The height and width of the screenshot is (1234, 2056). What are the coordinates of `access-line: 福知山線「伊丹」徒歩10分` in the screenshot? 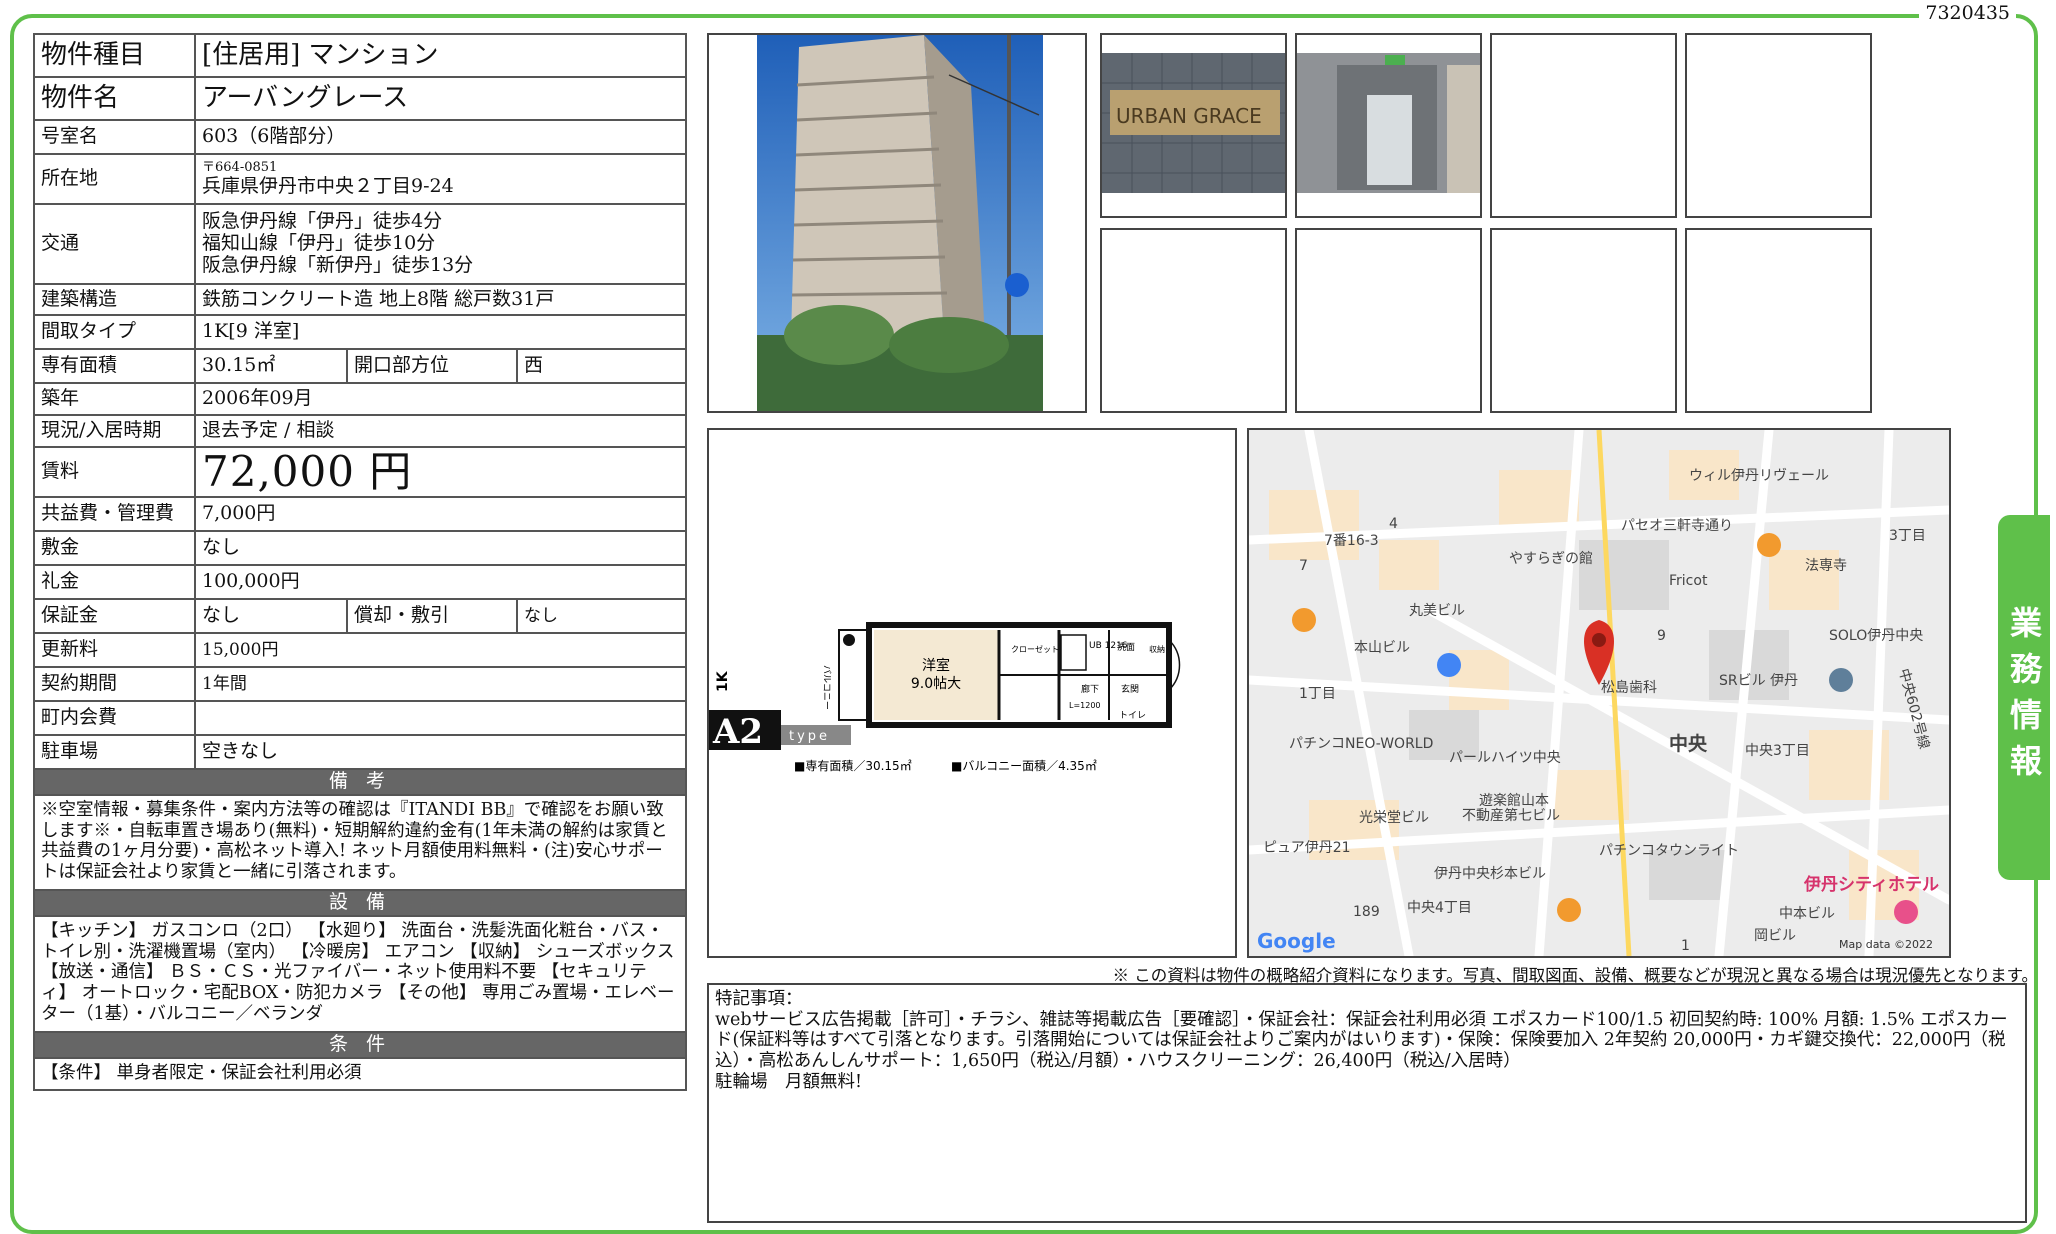 It's located at (319, 243).